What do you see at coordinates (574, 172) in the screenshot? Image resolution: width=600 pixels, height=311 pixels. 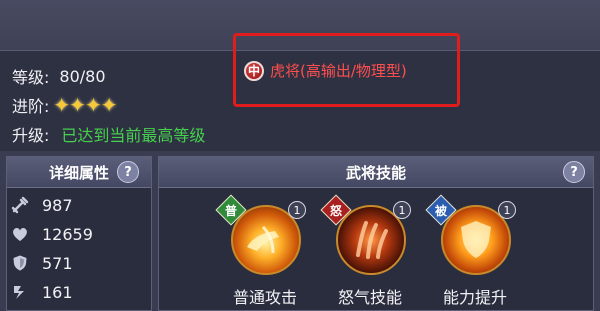 I see `skills-help-button: ?` at bounding box center [574, 172].